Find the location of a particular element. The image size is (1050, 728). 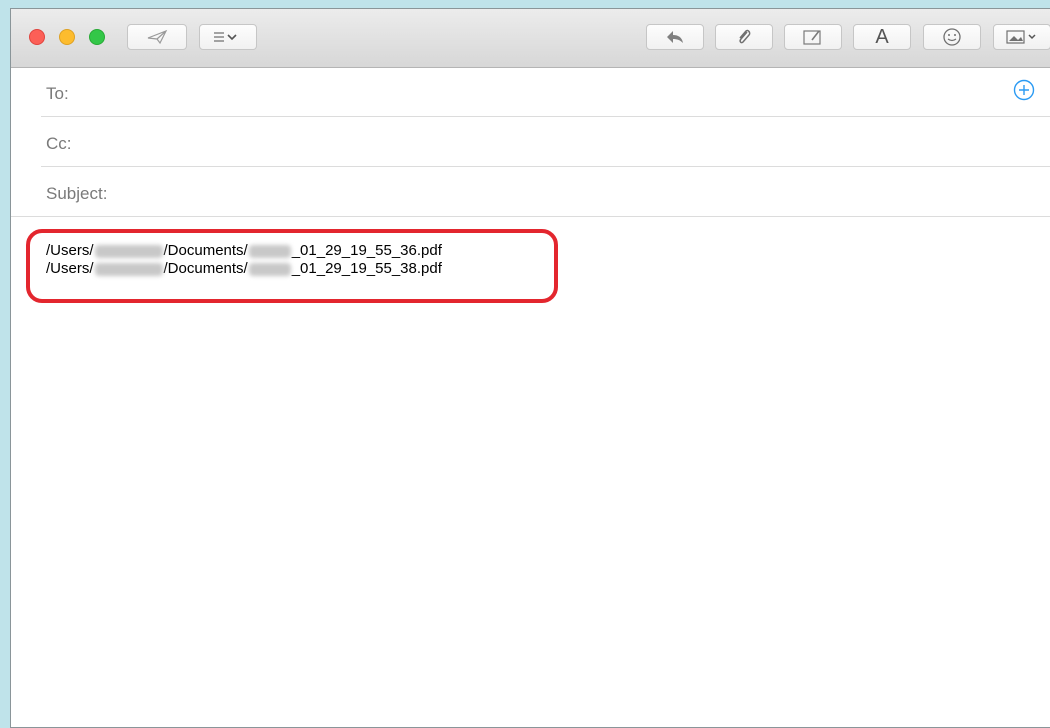

attach-button is located at coordinates (744, 37).